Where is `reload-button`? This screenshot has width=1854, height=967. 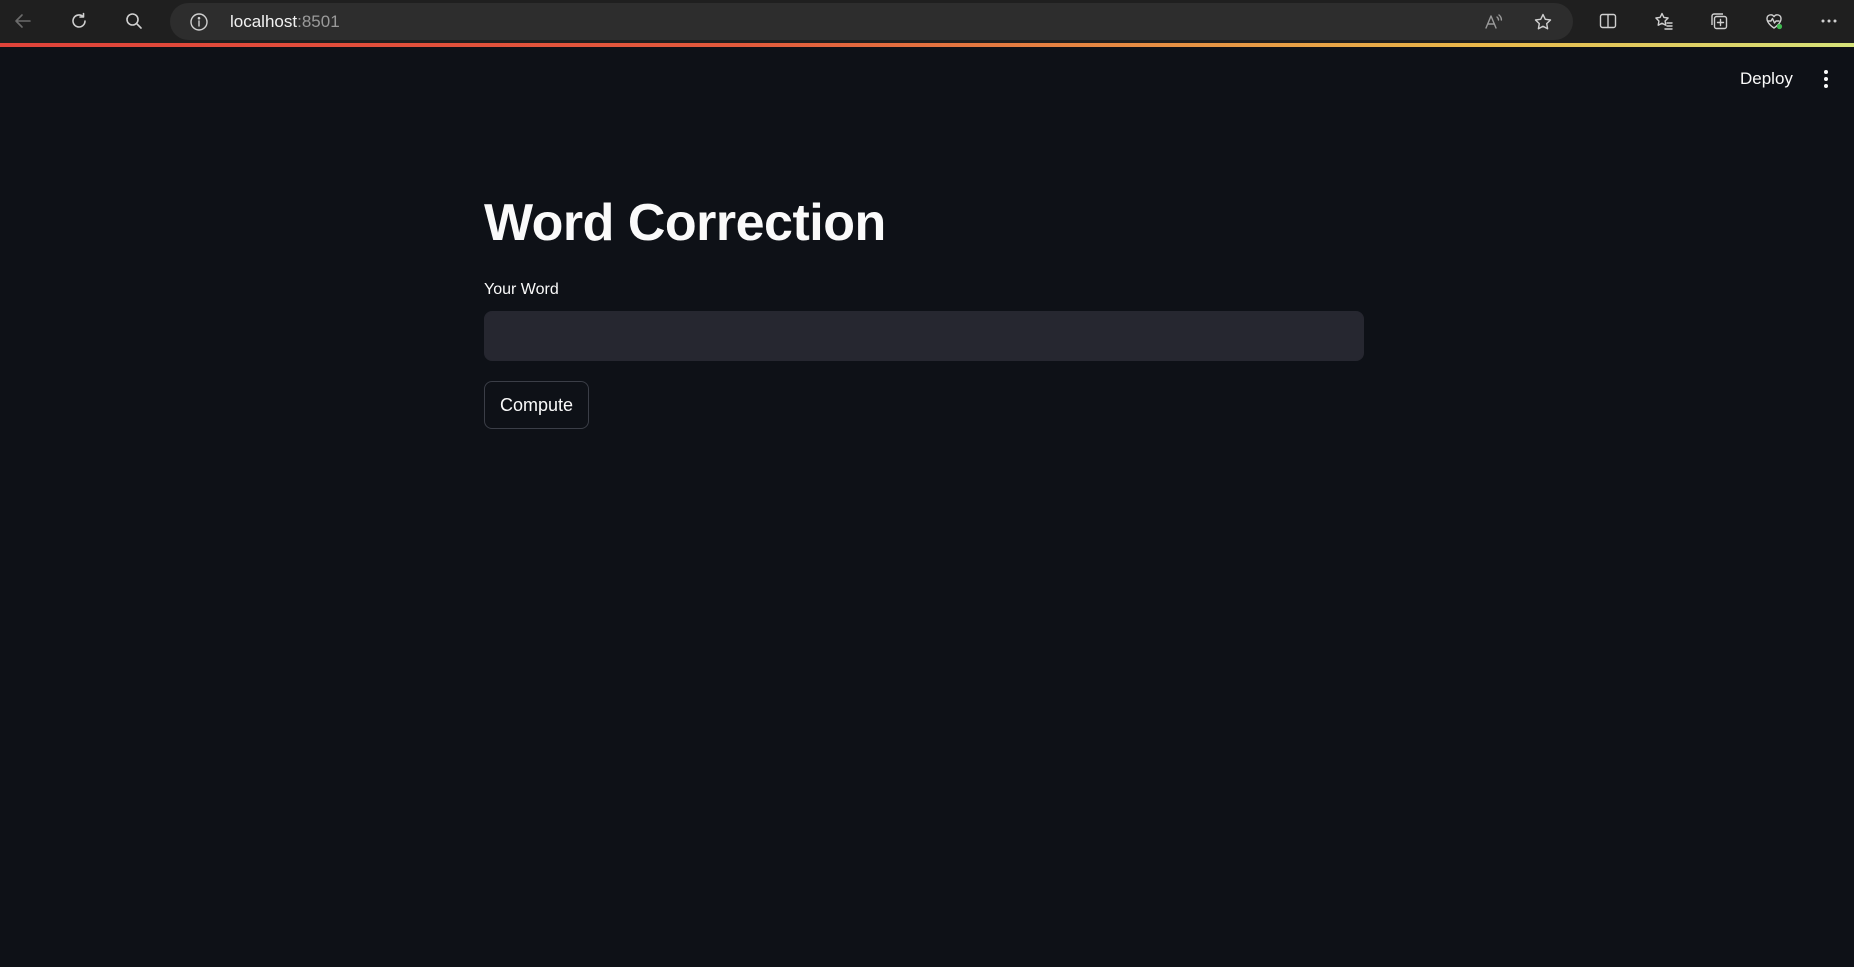 reload-button is located at coordinates (79, 21).